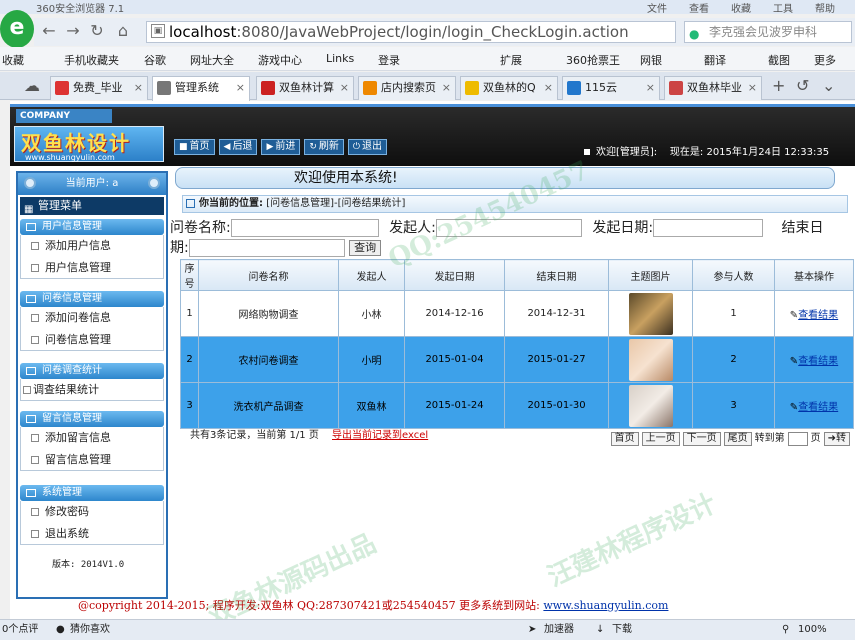  What do you see at coordinates (32, 85) in the screenshot?
I see `cloud-icon: ☁` at bounding box center [32, 85].